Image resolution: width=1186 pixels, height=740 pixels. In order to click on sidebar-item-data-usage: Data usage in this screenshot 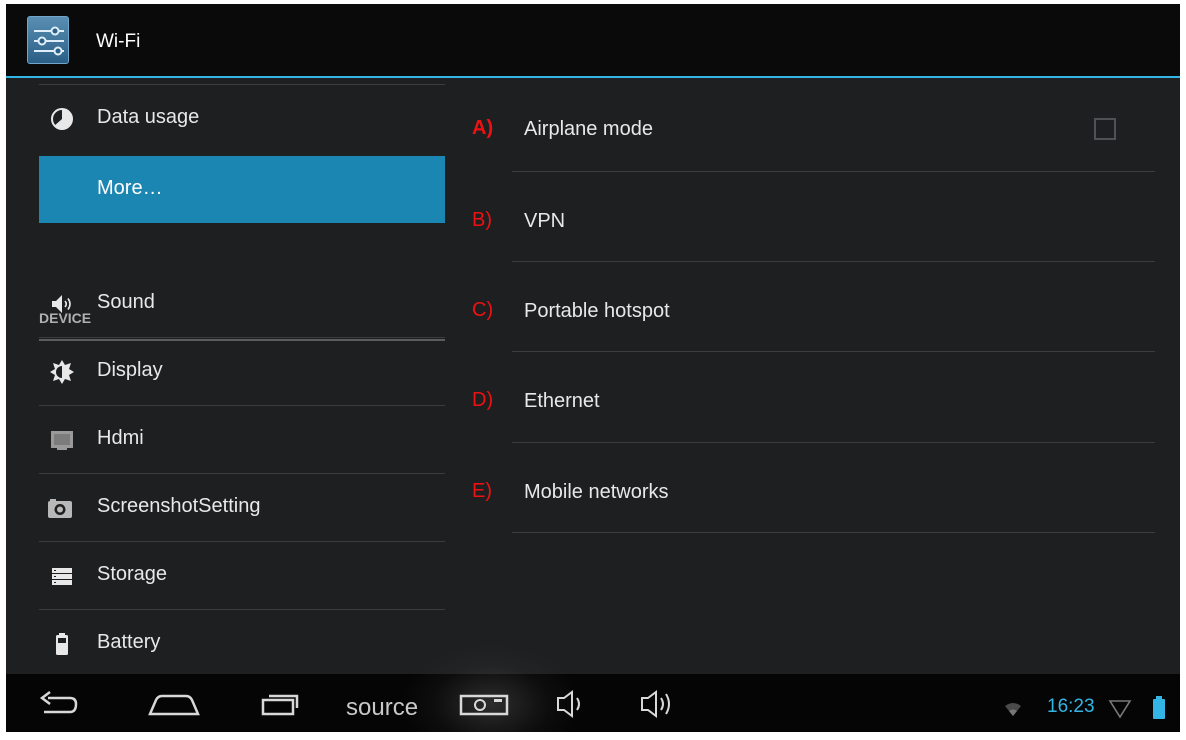, I will do `click(242, 118)`.